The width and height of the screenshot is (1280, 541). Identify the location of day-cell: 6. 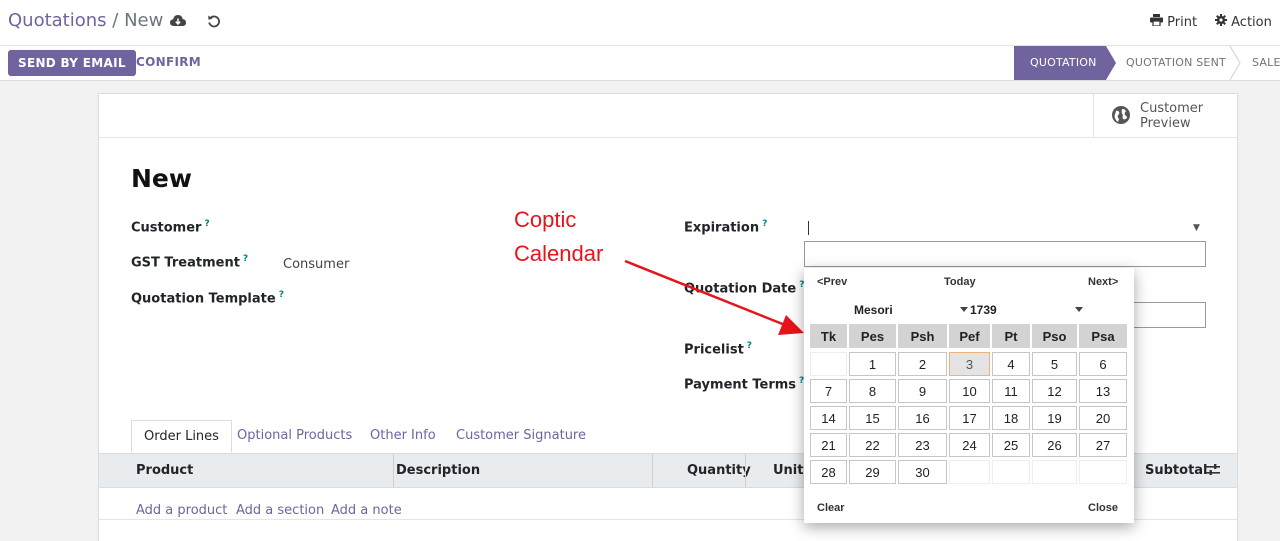
(1103, 364).